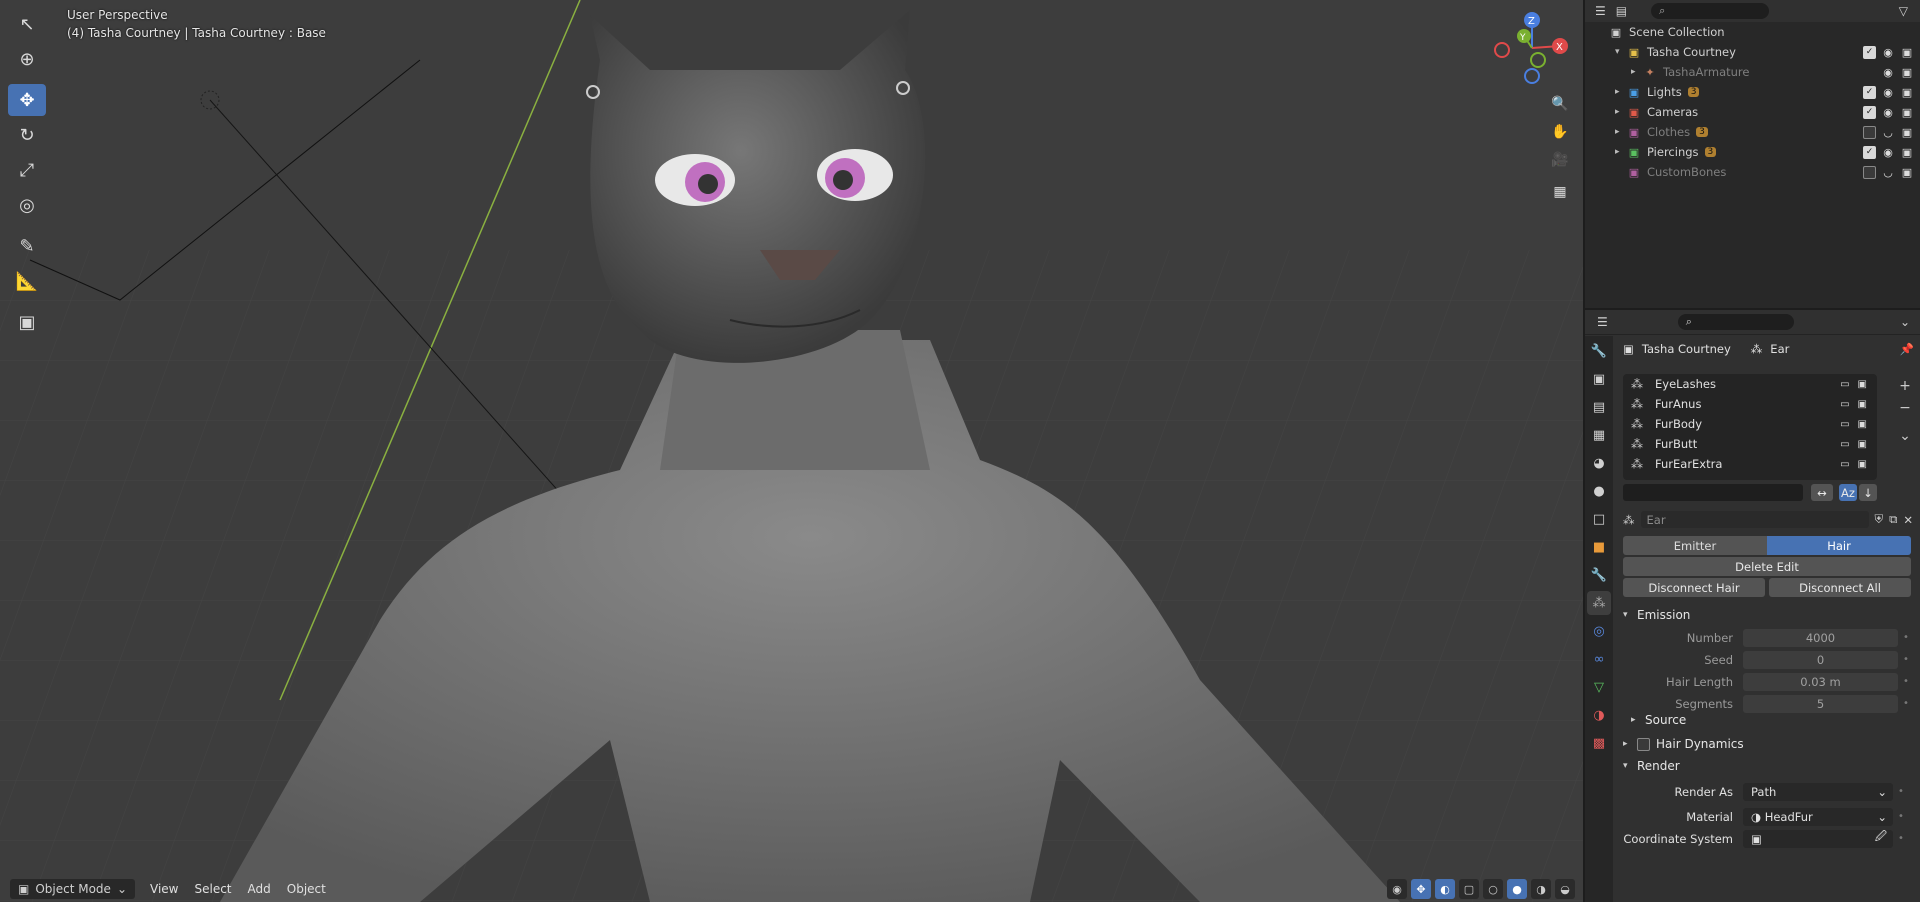  Describe the element at coordinates (1599, 407) in the screenshot. I see `output-tab-icon: ▤` at that location.